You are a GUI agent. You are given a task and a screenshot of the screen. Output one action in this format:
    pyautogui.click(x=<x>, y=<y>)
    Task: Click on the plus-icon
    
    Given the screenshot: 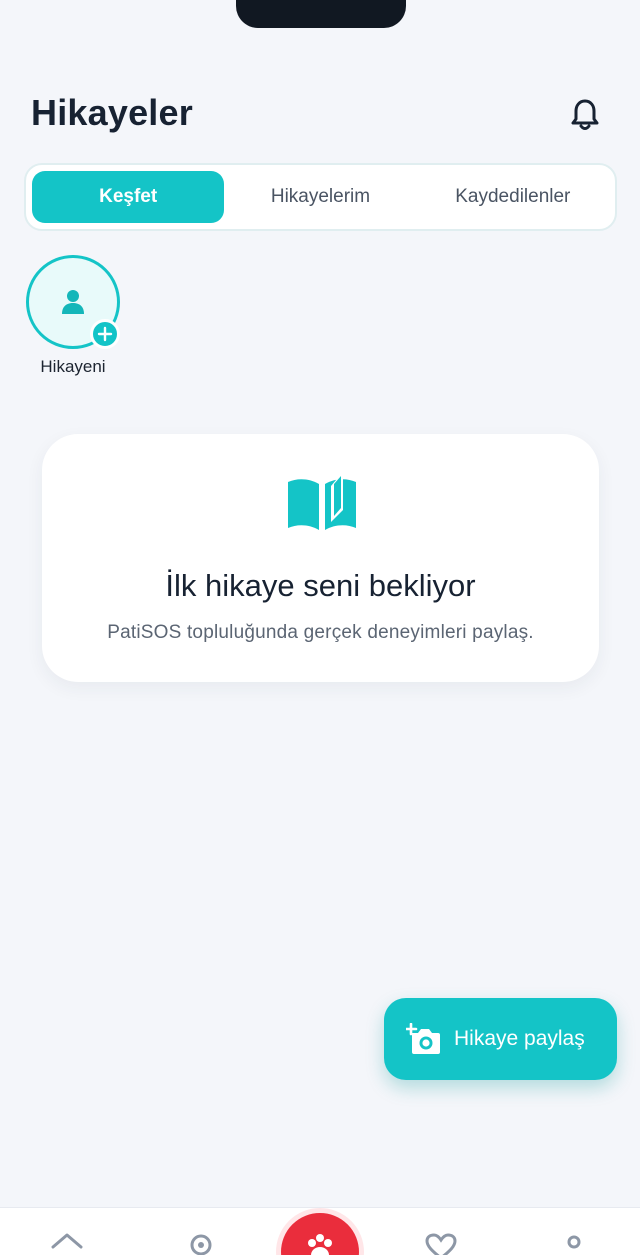 What is the action you would take?
    pyautogui.click(x=105, y=334)
    